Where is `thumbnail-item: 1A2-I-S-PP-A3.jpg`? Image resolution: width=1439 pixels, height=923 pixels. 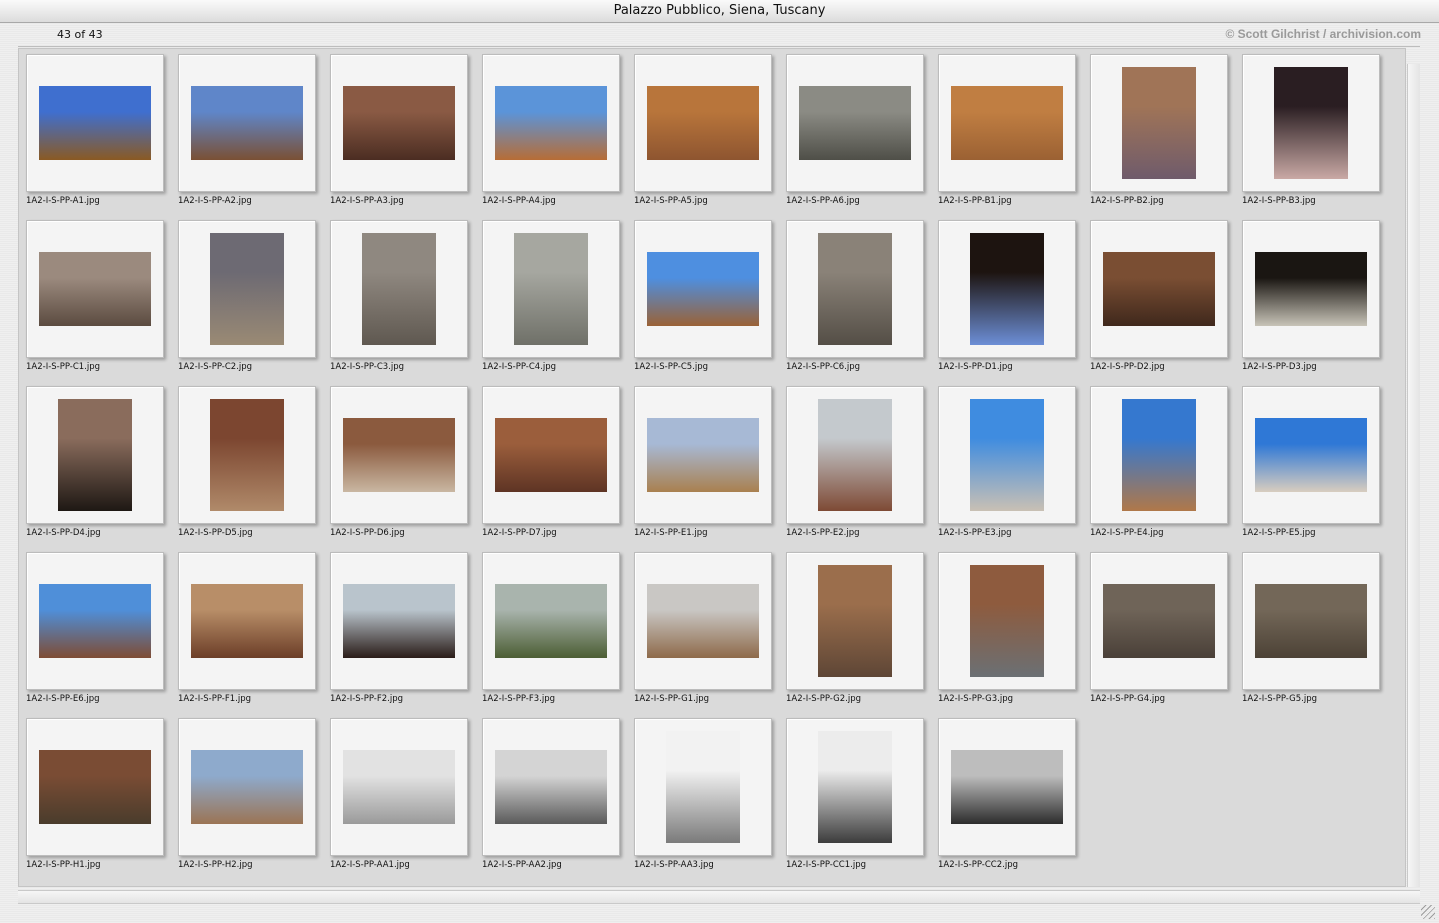
thumbnail-item: 1A2-I-S-PP-A3.jpg is located at coordinates (400, 134).